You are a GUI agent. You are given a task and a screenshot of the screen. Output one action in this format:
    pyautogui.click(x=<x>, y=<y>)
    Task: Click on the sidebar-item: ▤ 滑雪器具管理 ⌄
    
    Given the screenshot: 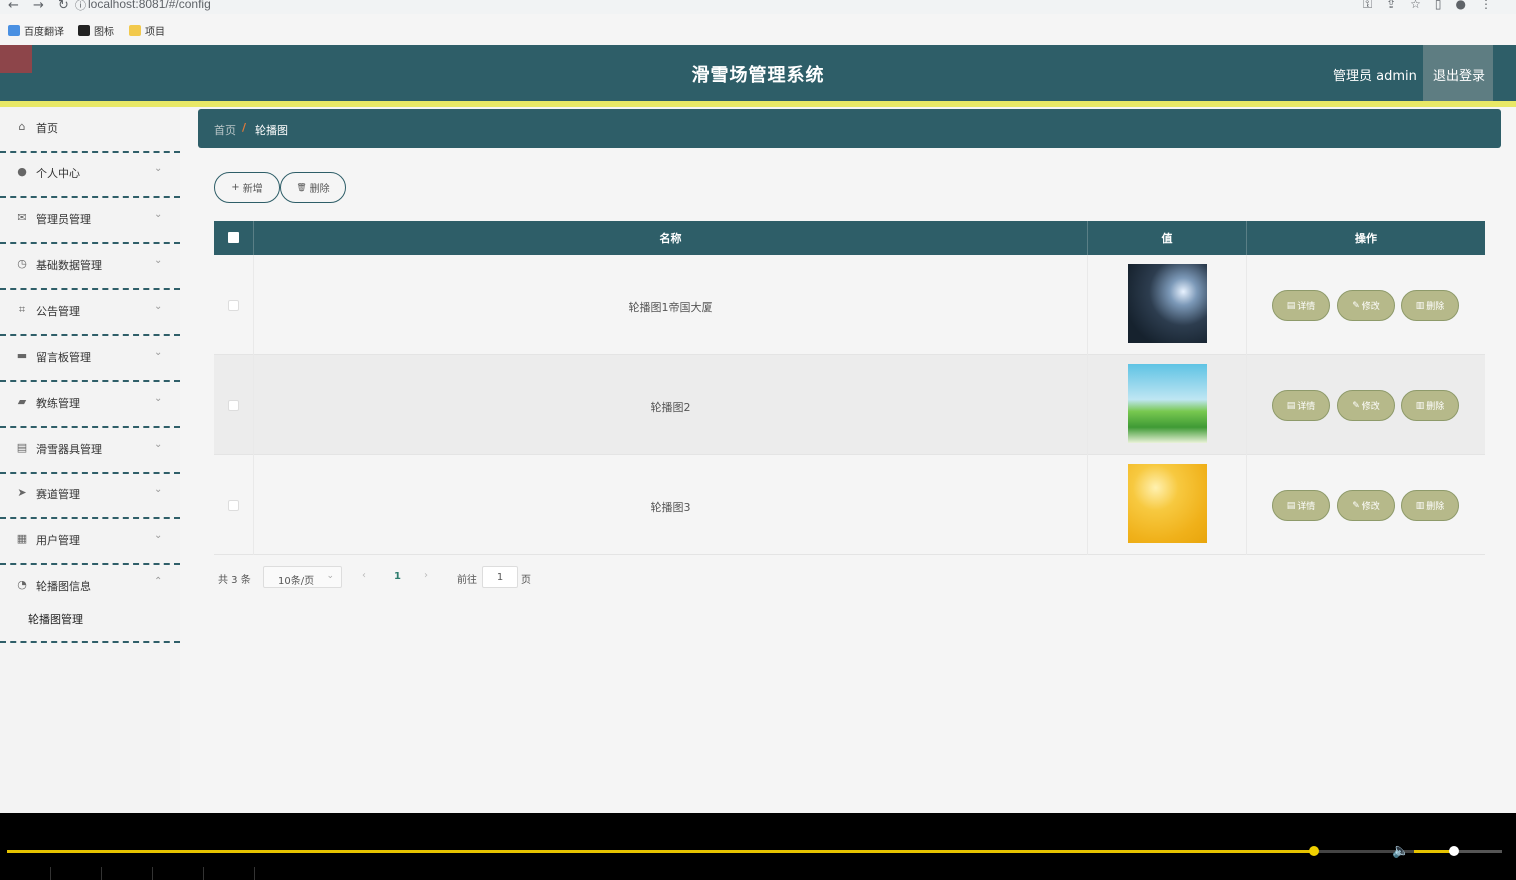 What is the action you would take?
    pyautogui.click(x=90, y=451)
    